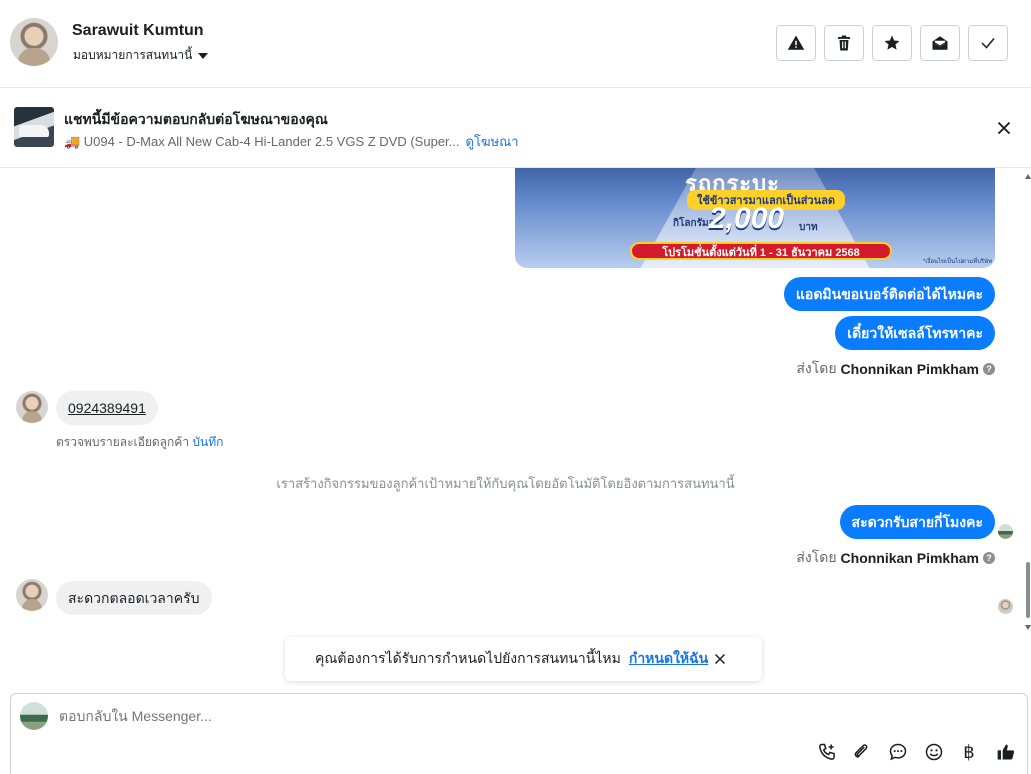 The height and width of the screenshot is (774, 1031). I want to click on incoming-message-phone: 0924389491, so click(107, 408).